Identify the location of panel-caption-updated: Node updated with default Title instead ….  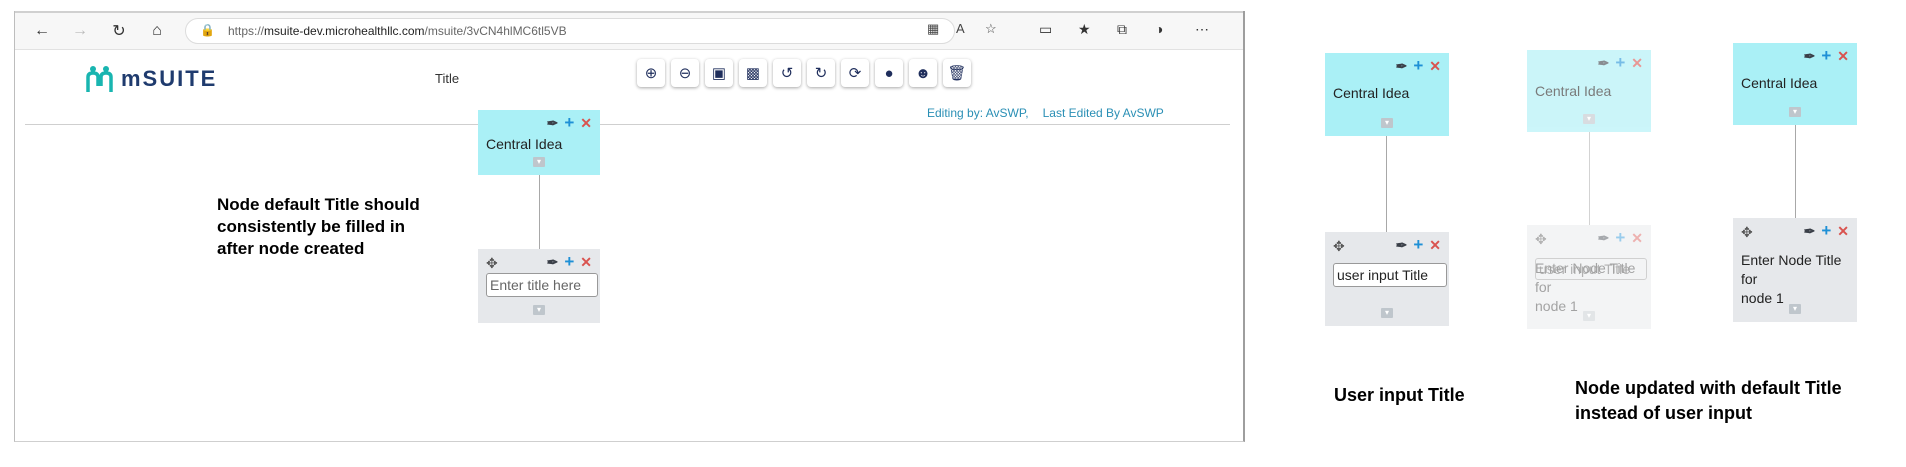
(1708, 401).